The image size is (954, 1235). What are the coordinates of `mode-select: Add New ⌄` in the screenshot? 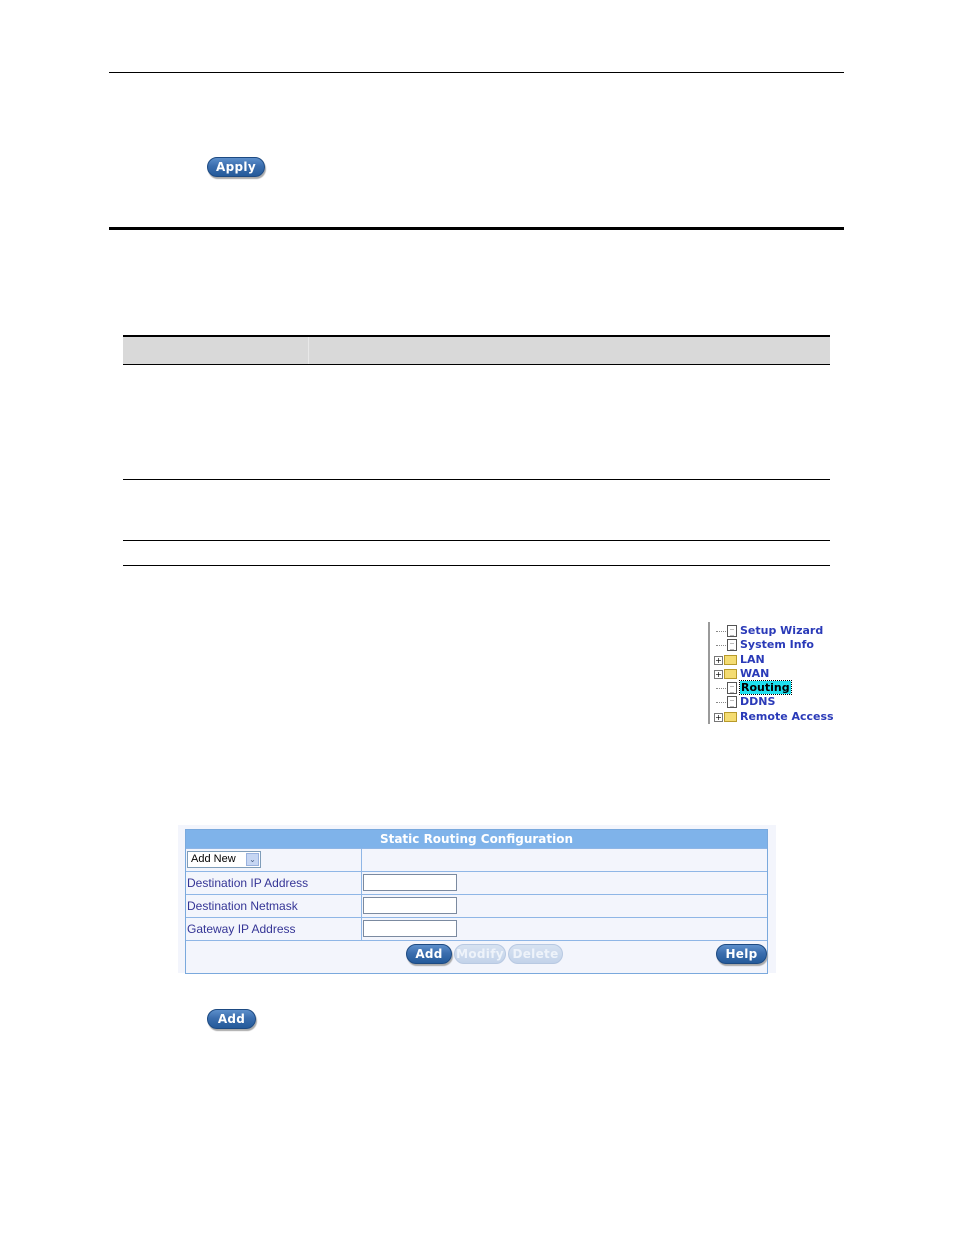 It's located at (224, 859).